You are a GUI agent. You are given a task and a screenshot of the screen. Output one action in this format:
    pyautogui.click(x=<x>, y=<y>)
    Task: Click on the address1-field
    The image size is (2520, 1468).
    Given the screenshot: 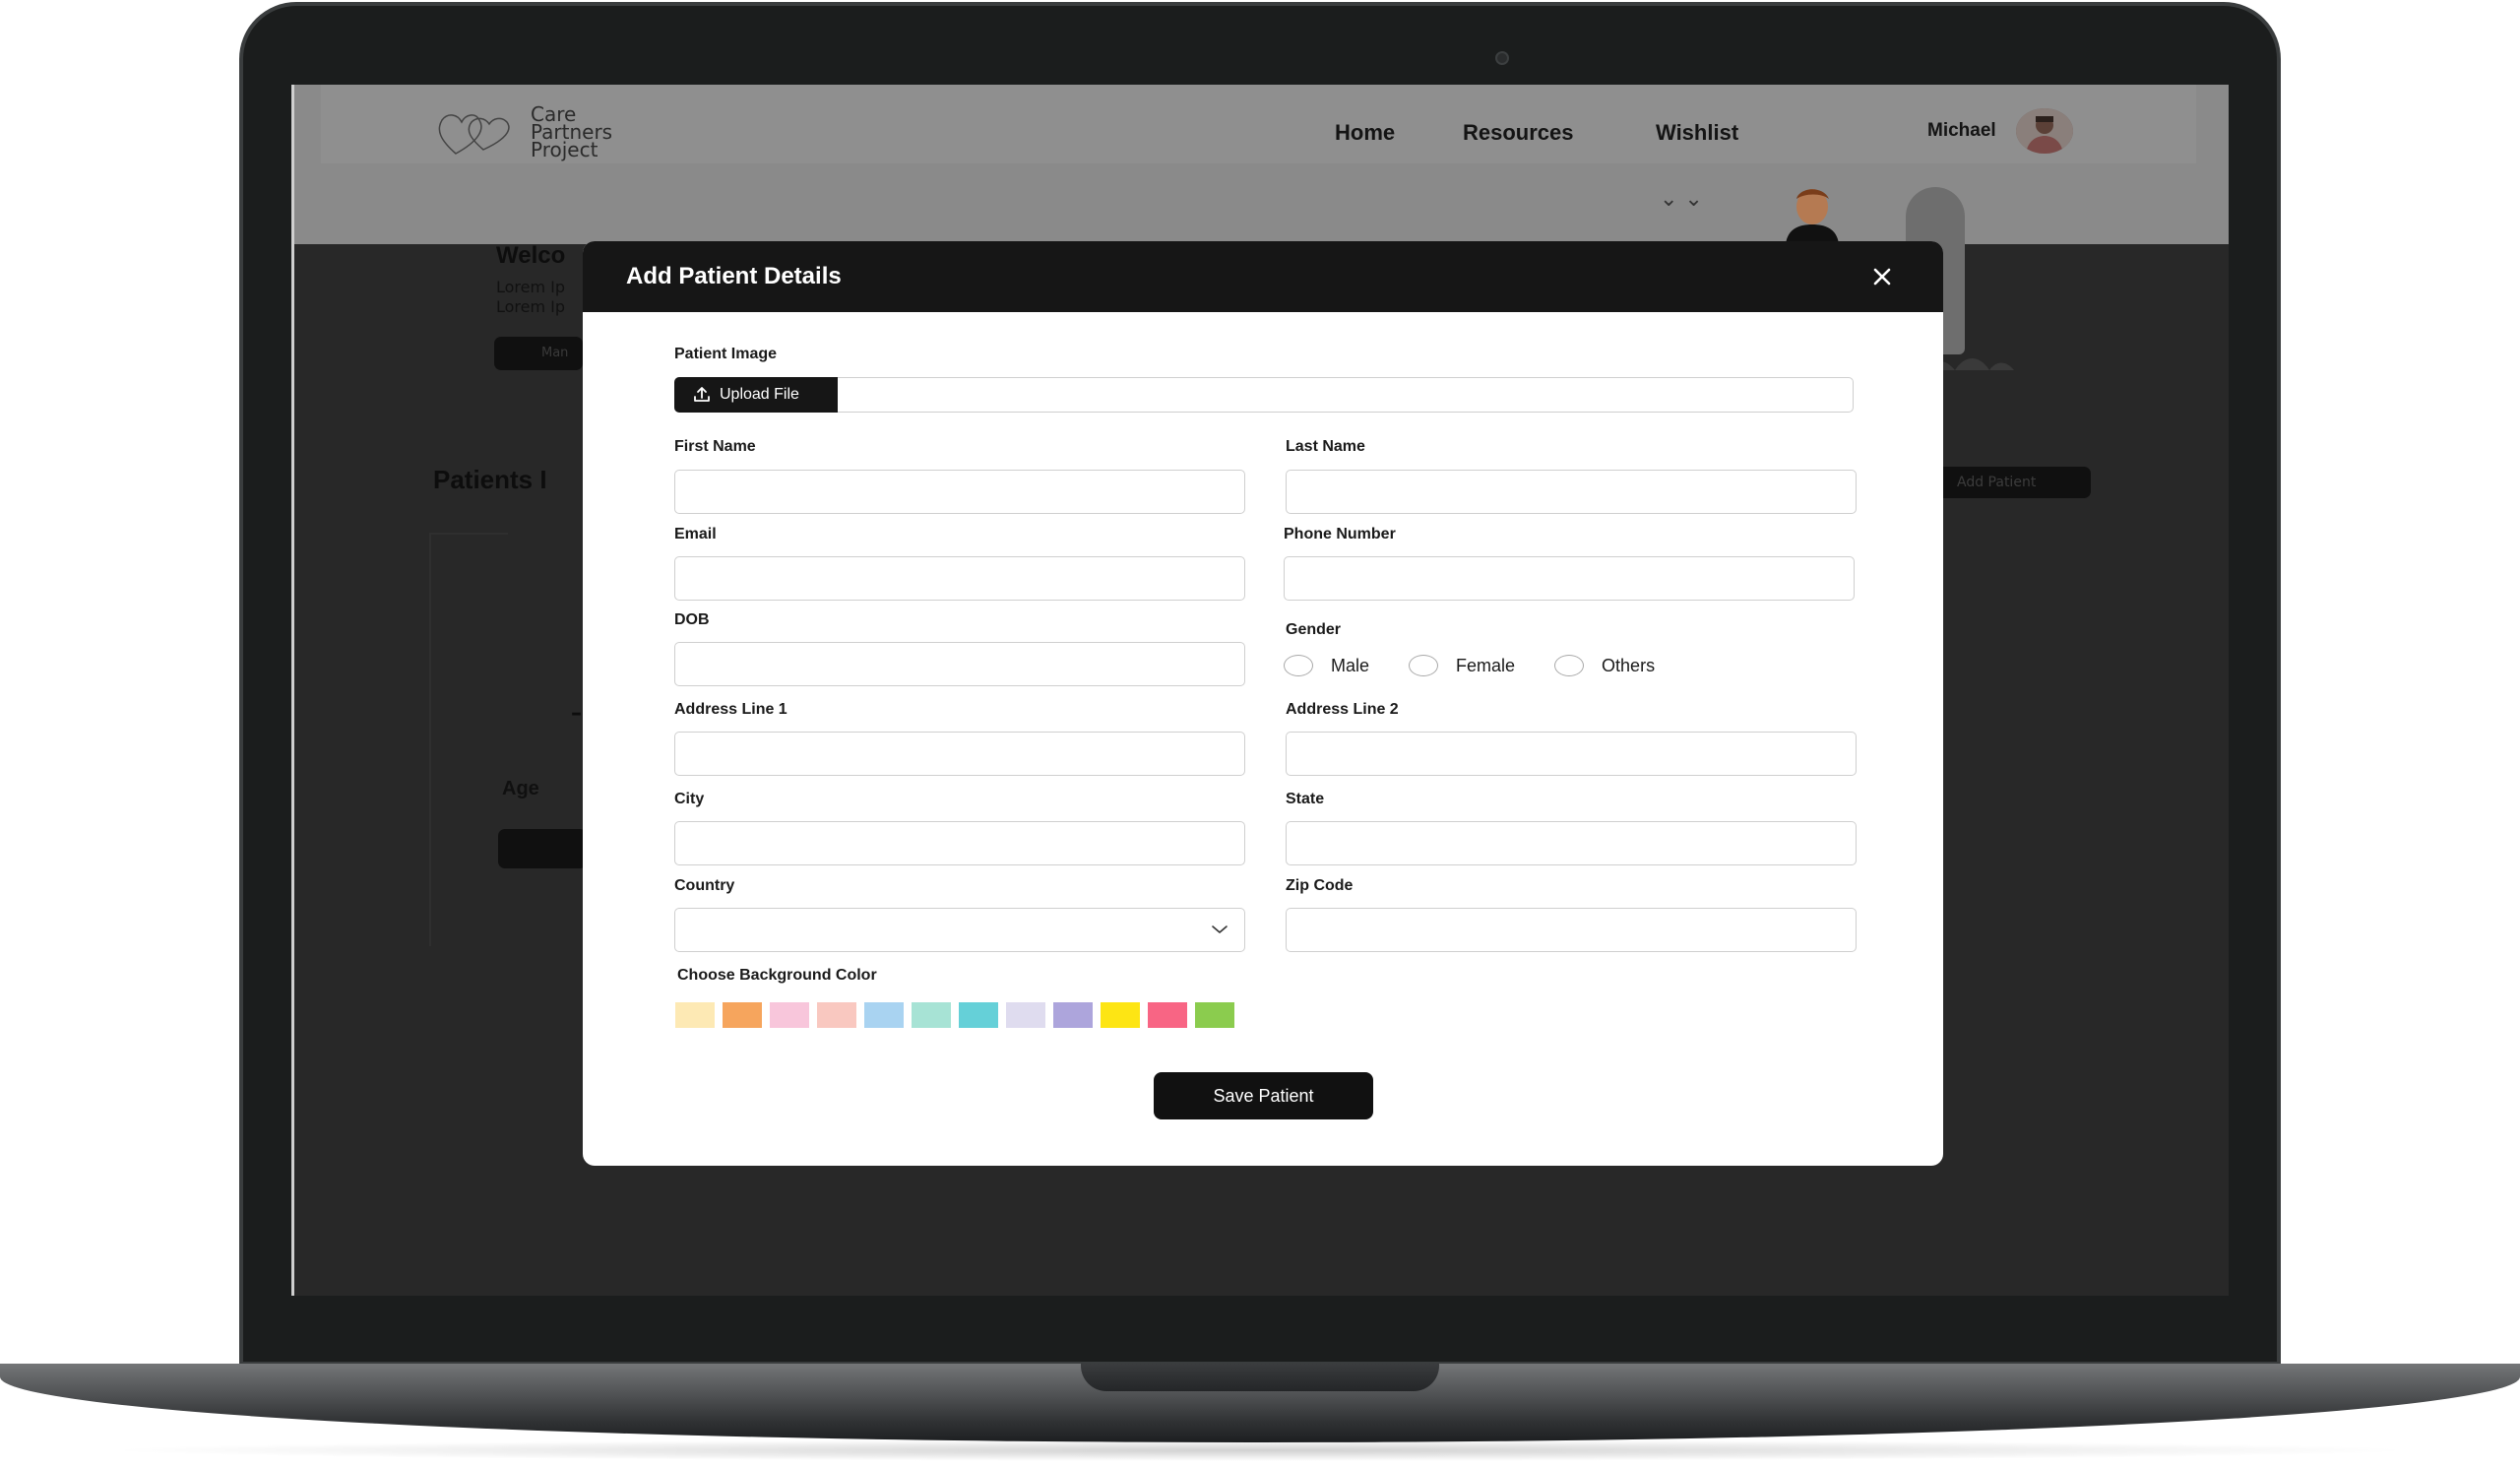 What is the action you would take?
    pyautogui.click(x=959, y=754)
    